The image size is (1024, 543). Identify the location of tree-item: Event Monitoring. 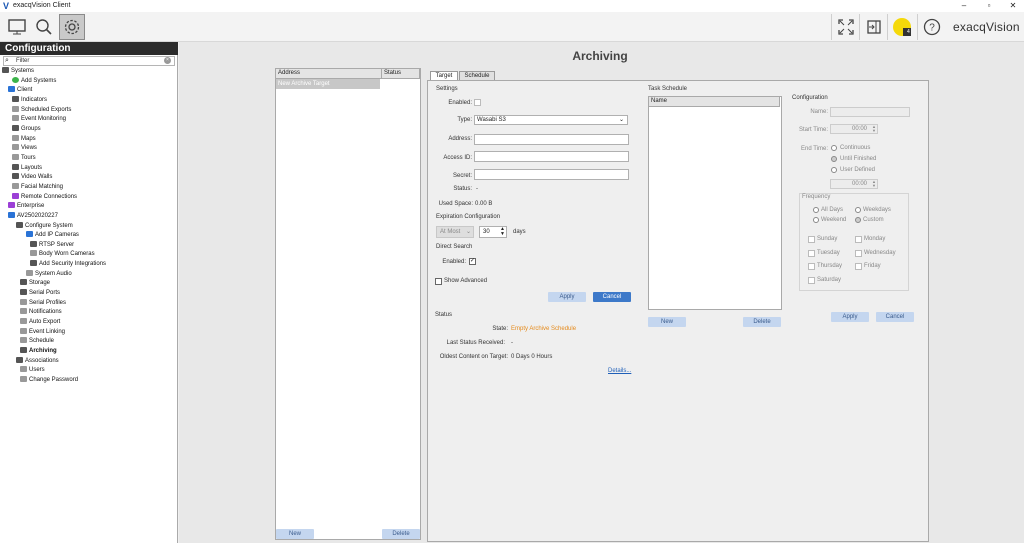
(54, 120).